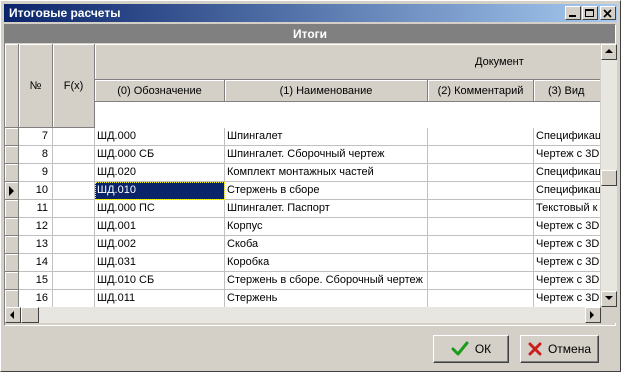  I want to click on scrollbar-corner, so click(609, 315).